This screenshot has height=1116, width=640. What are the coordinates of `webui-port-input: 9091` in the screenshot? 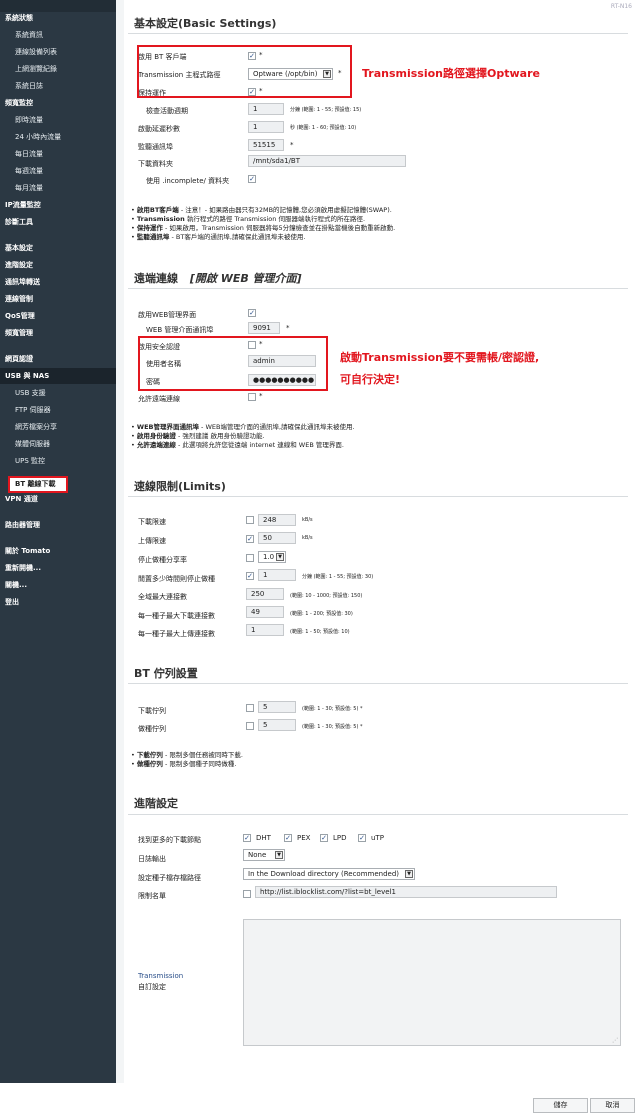 It's located at (264, 328).